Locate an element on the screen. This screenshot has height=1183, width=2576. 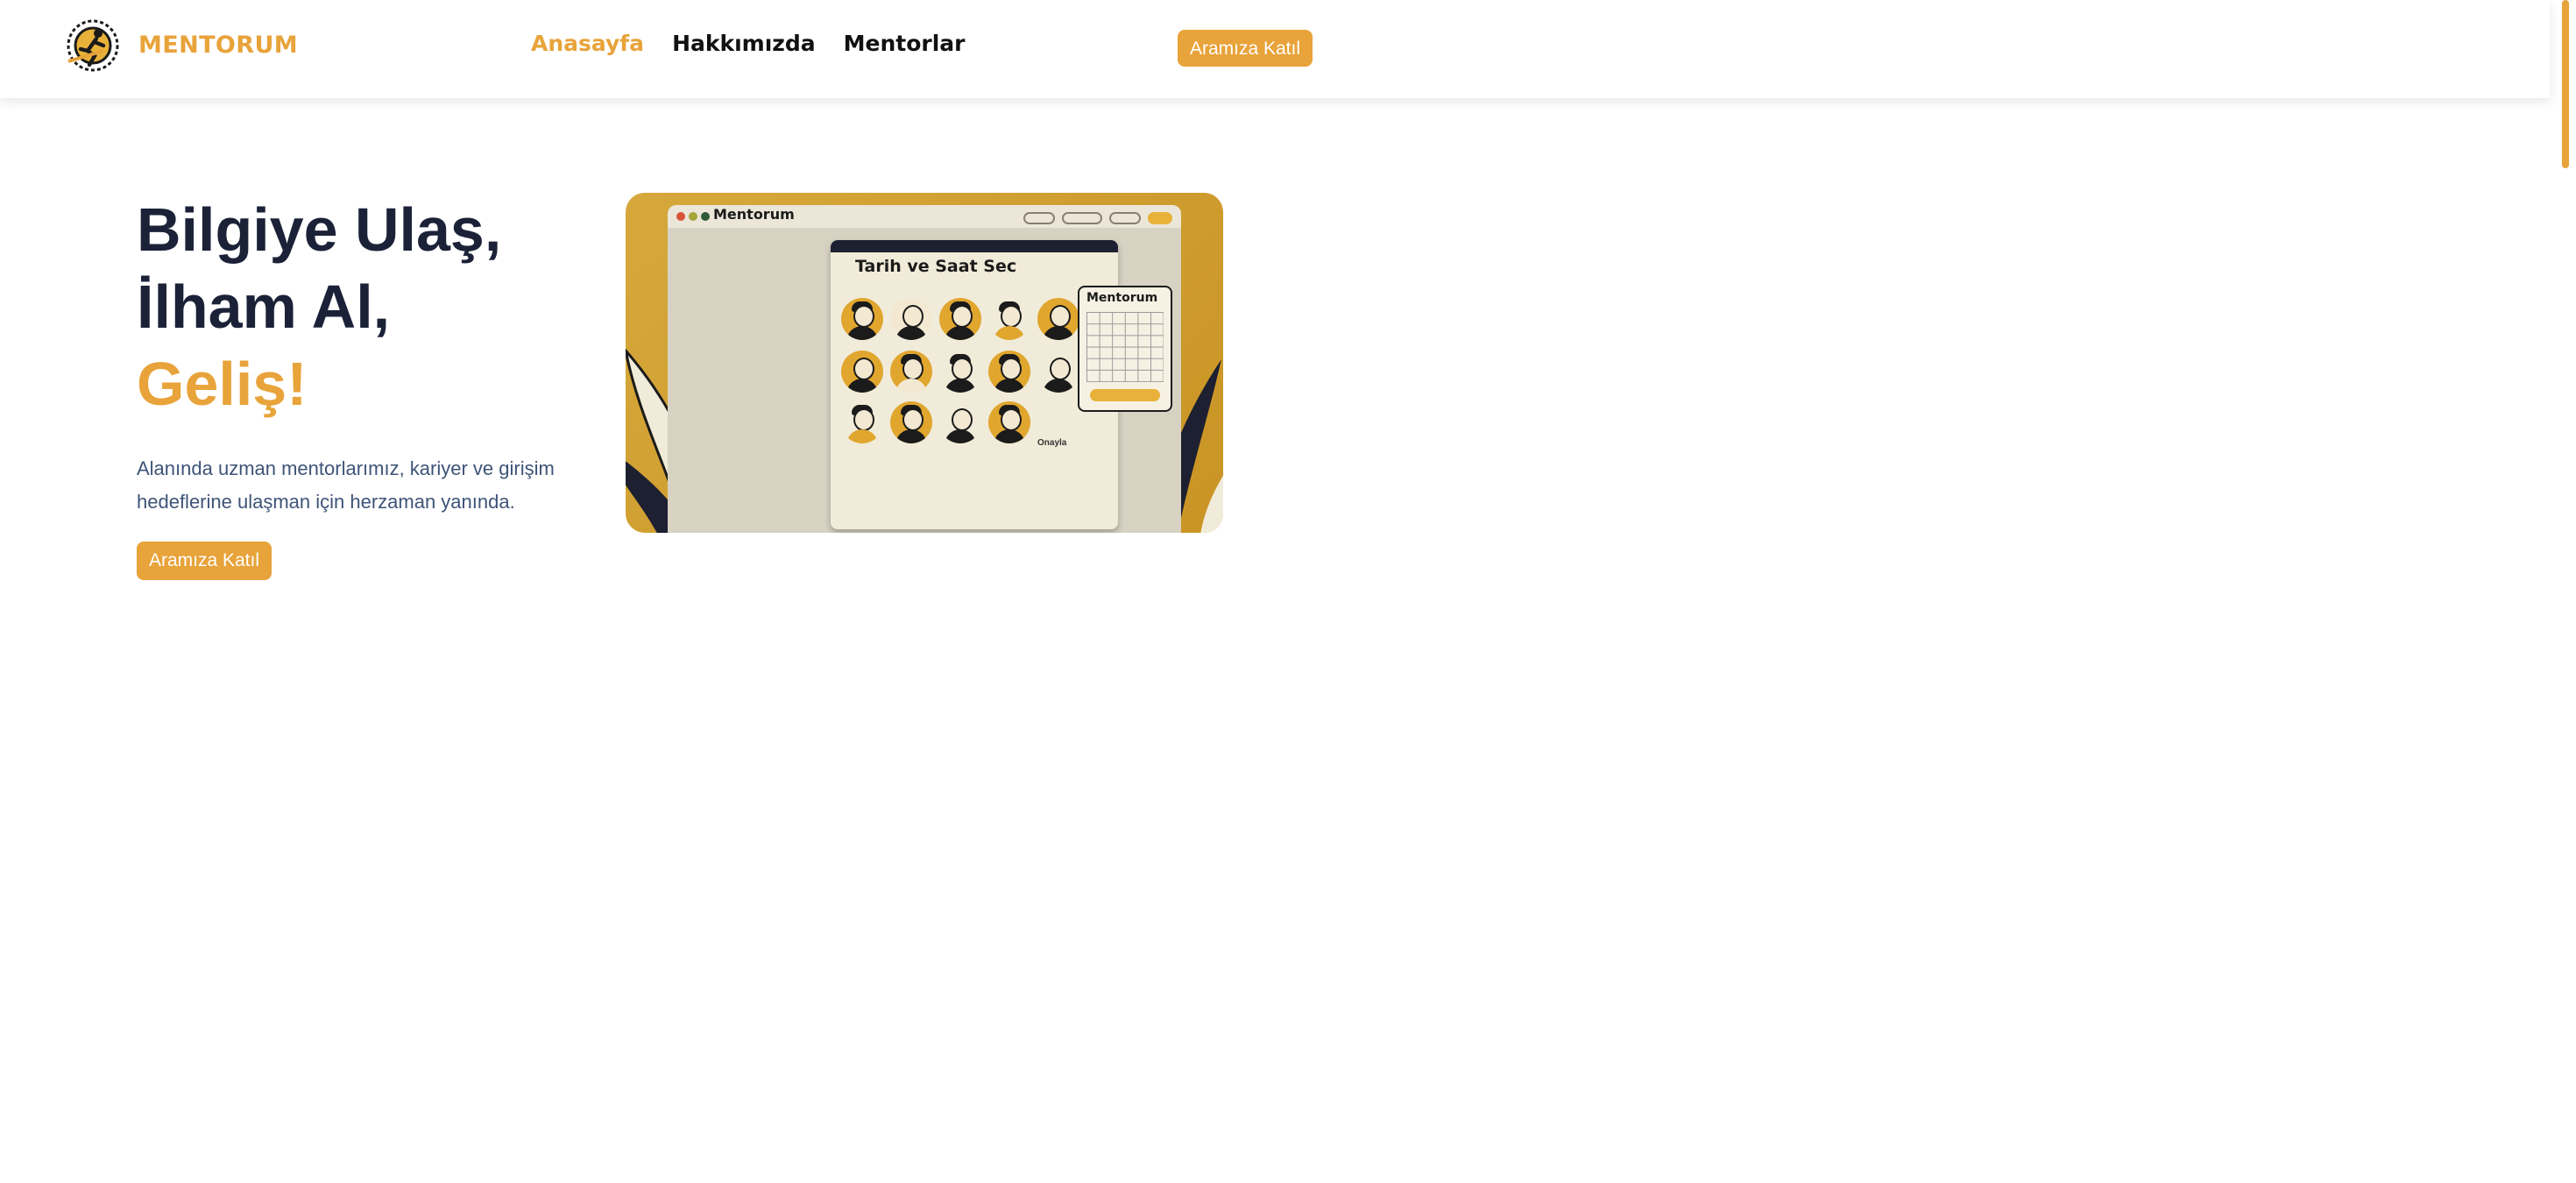
mentorum-logo-icon is located at coordinates (92, 45).